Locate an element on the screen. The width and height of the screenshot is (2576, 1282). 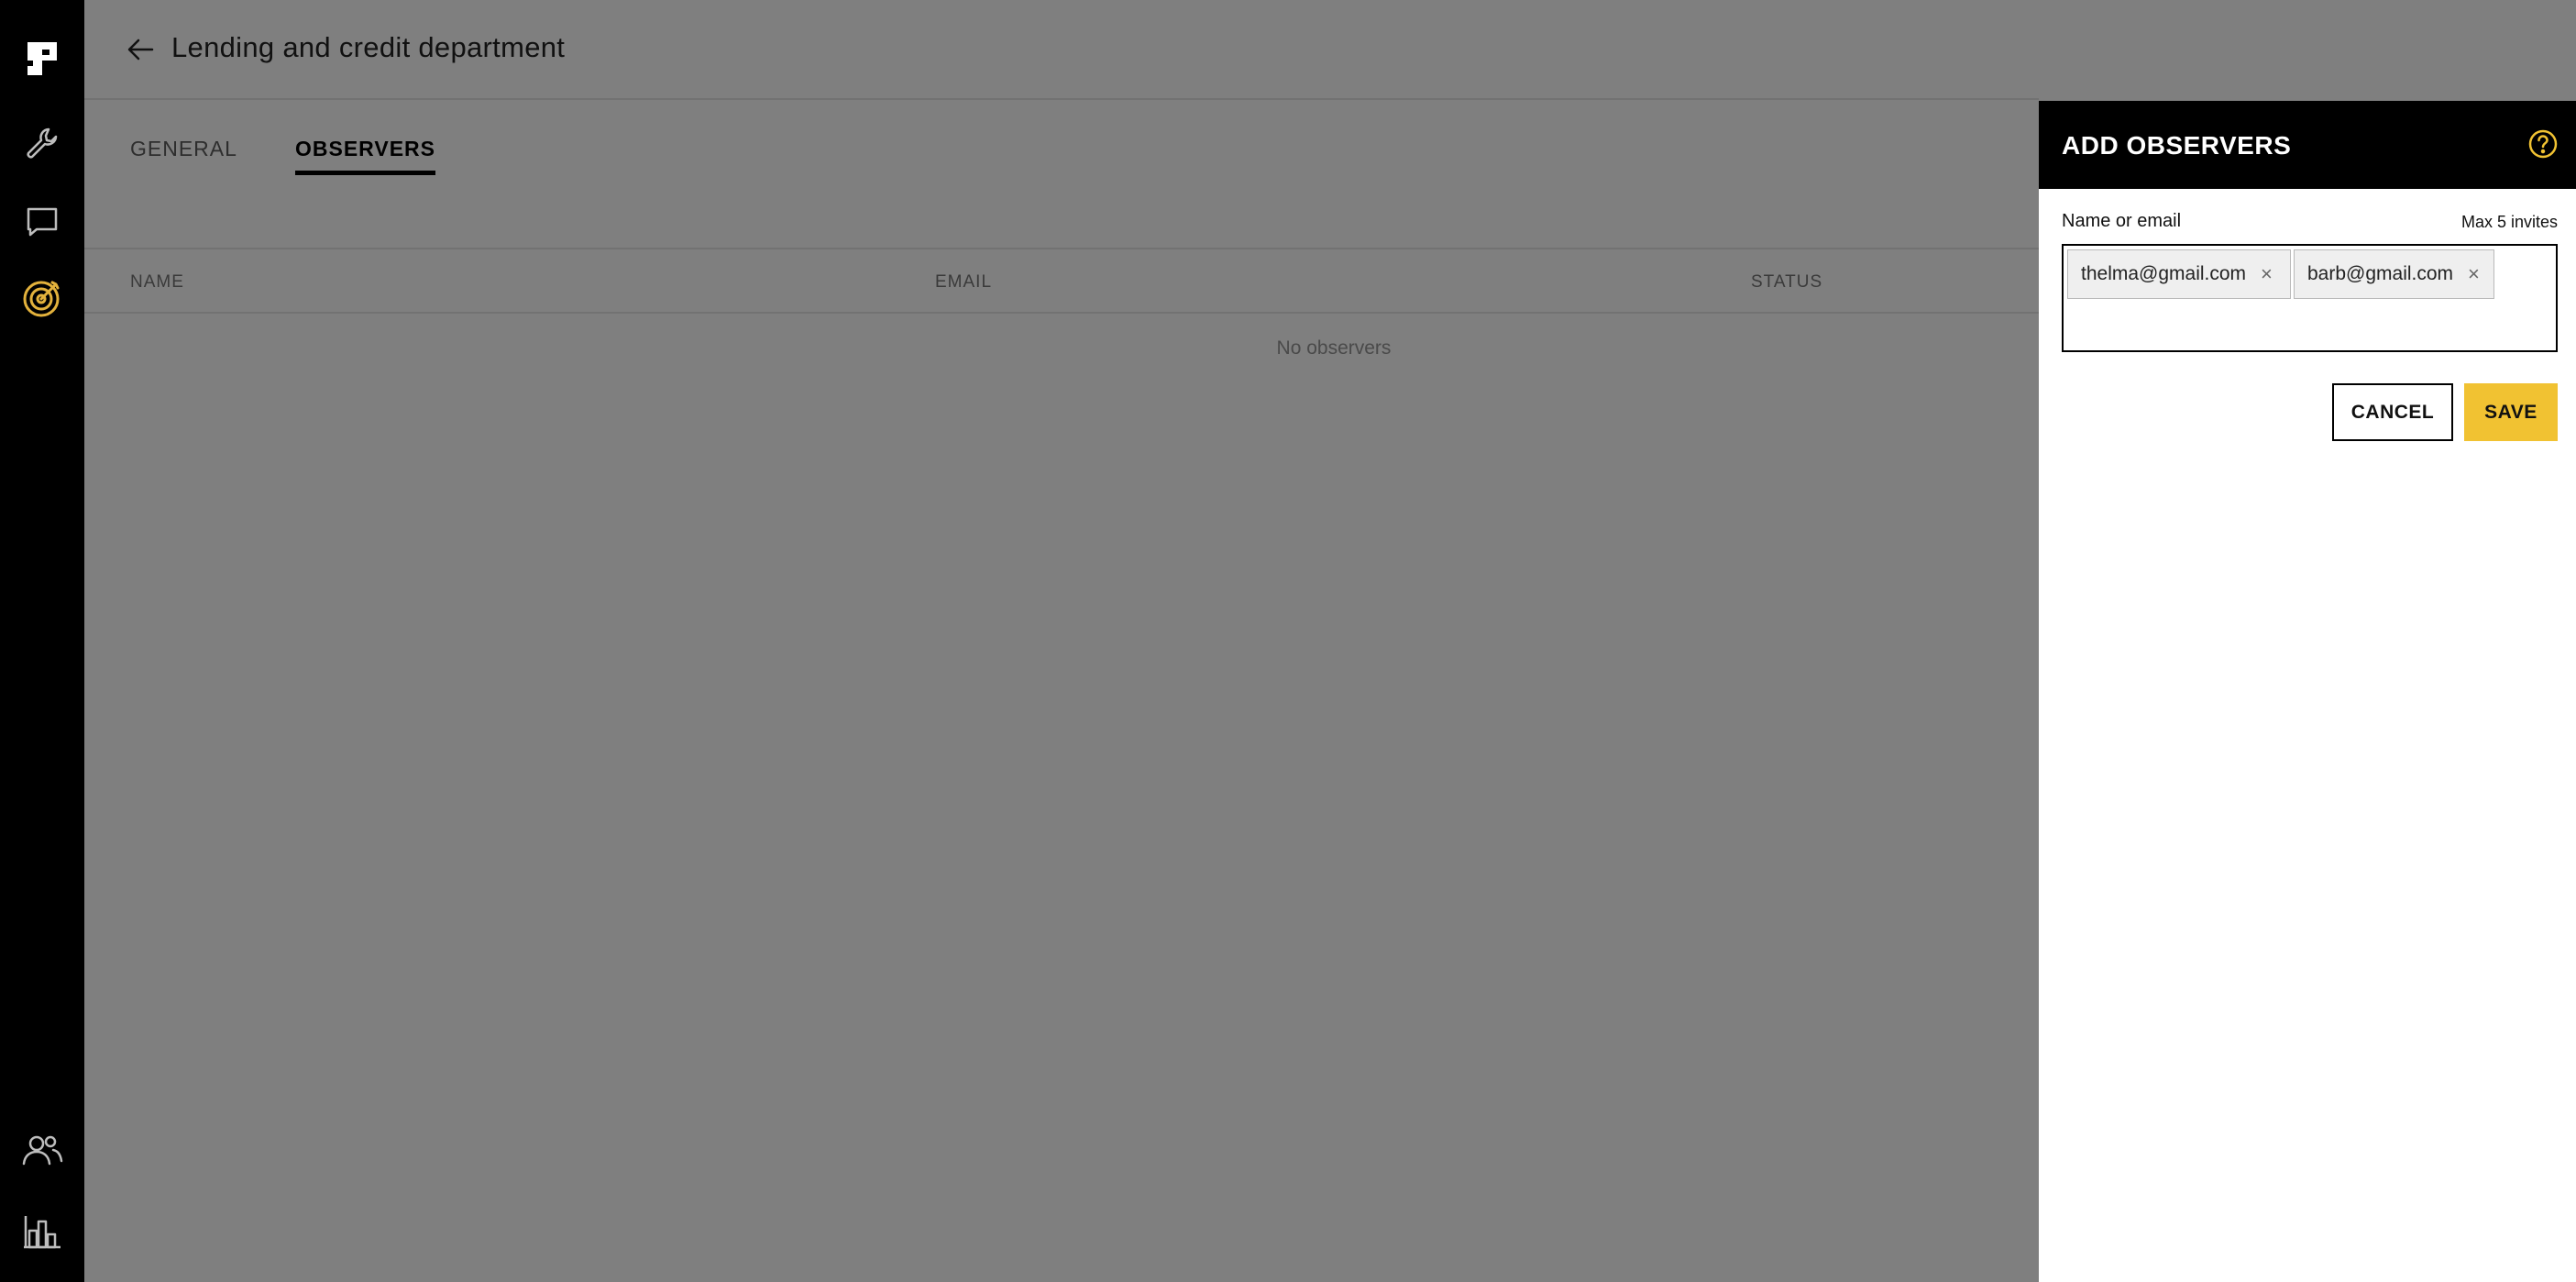
column-header-email: EMAIL is located at coordinates (963, 282).